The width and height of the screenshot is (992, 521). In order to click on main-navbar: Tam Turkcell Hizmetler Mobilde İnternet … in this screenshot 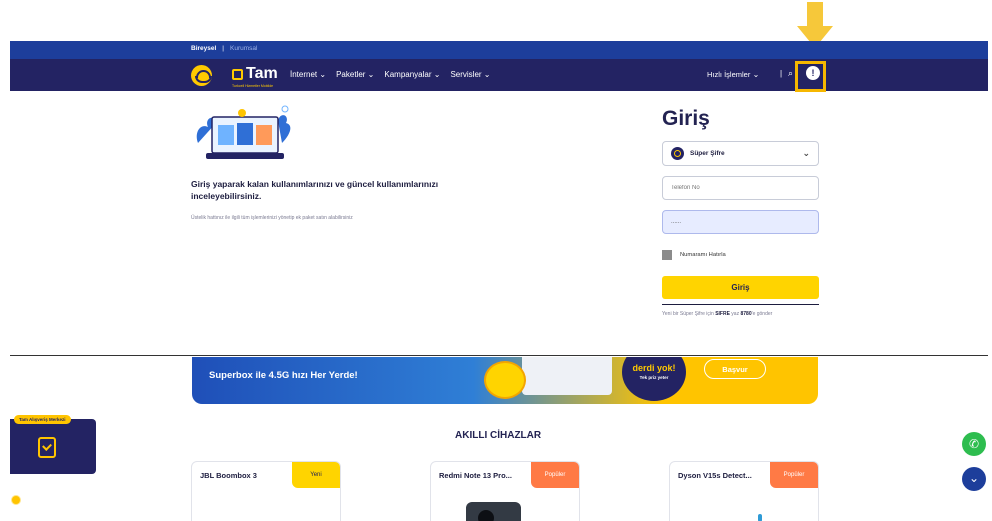, I will do `click(499, 75)`.